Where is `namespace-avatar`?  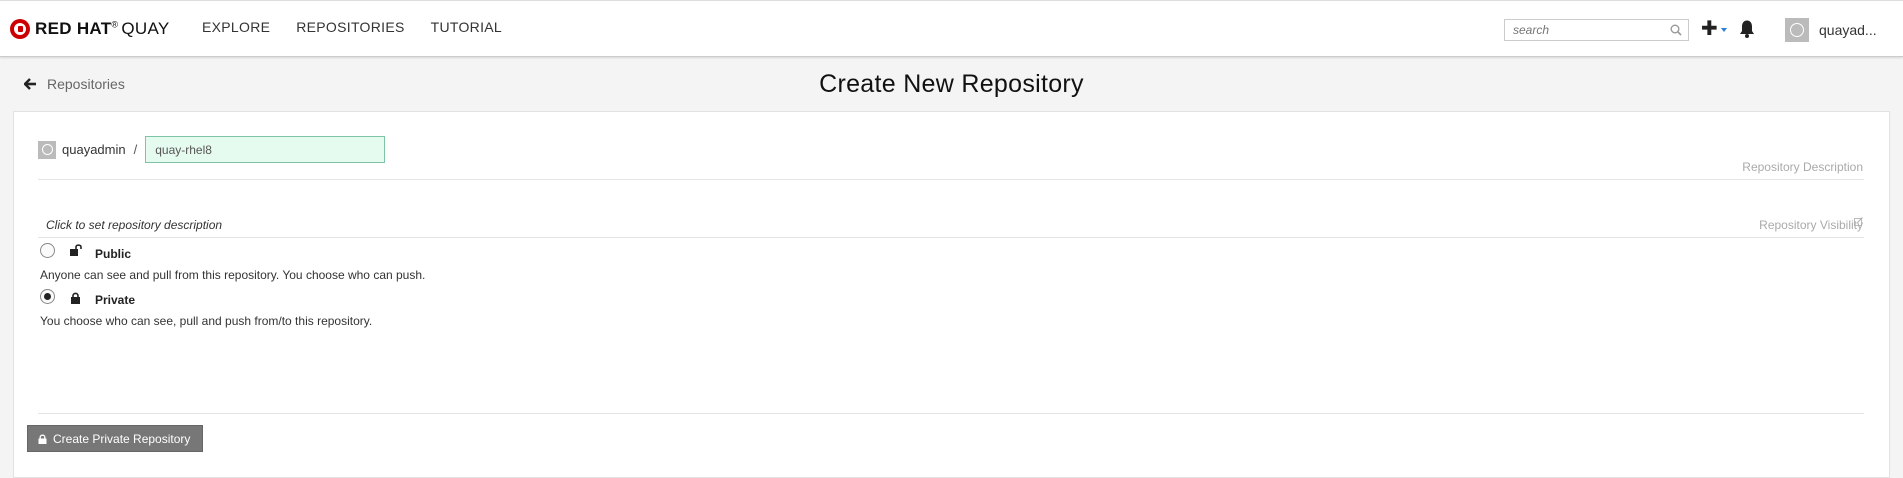 namespace-avatar is located at coordinates (47, 149).